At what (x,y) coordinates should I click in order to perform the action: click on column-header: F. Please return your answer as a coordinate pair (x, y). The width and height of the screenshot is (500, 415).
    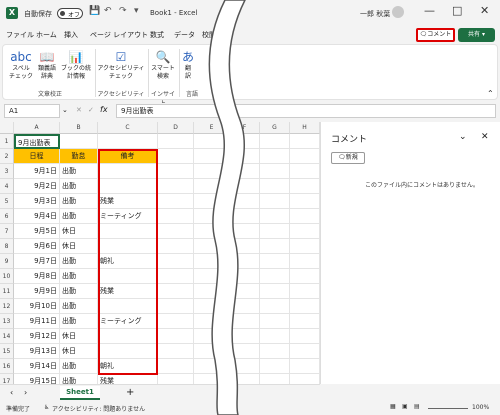
    Looking at the image, I should click on (245, 128).